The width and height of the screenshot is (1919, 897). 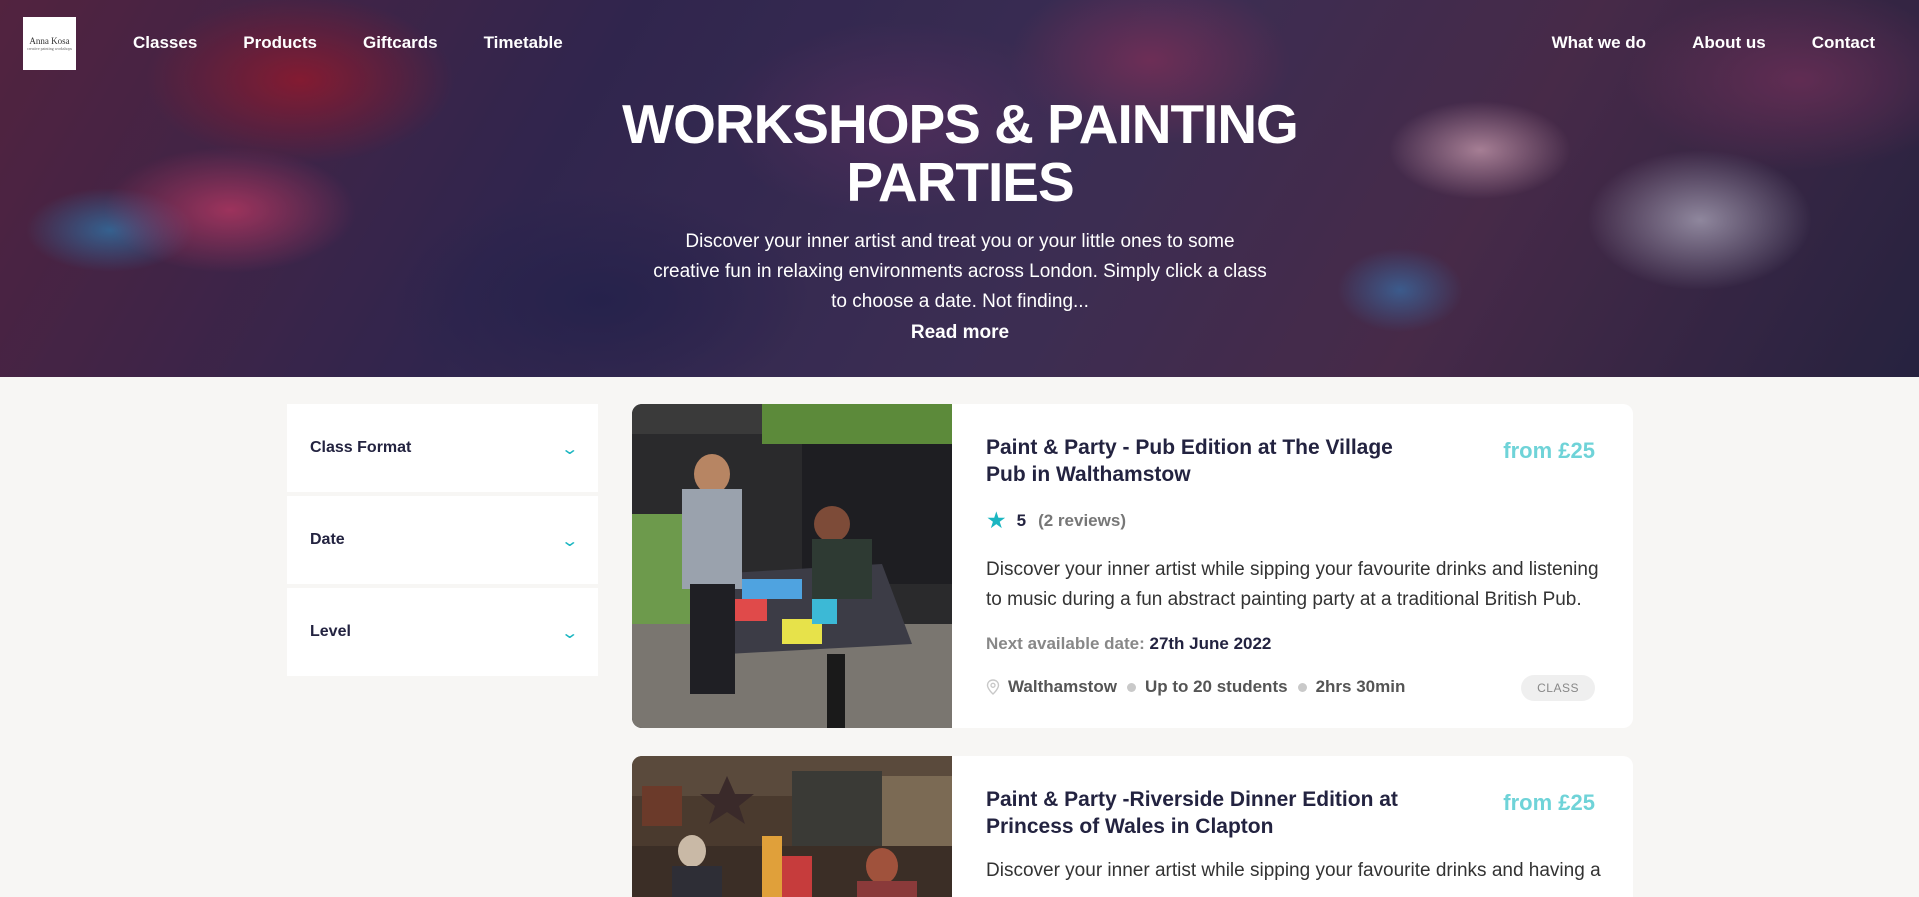 What do you see at coordinates (442, 448) in the screenshot?
I see `filter-class-format: Class Format ⌄` at bounding box center [442, 448].